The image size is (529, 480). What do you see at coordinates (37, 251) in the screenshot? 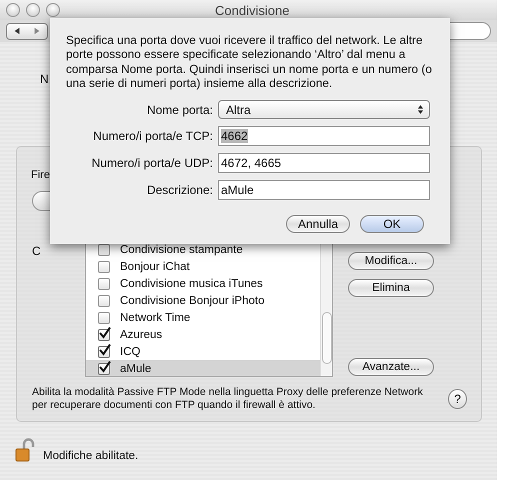
I see `allow-label: C` at bounding box center [37, 251].